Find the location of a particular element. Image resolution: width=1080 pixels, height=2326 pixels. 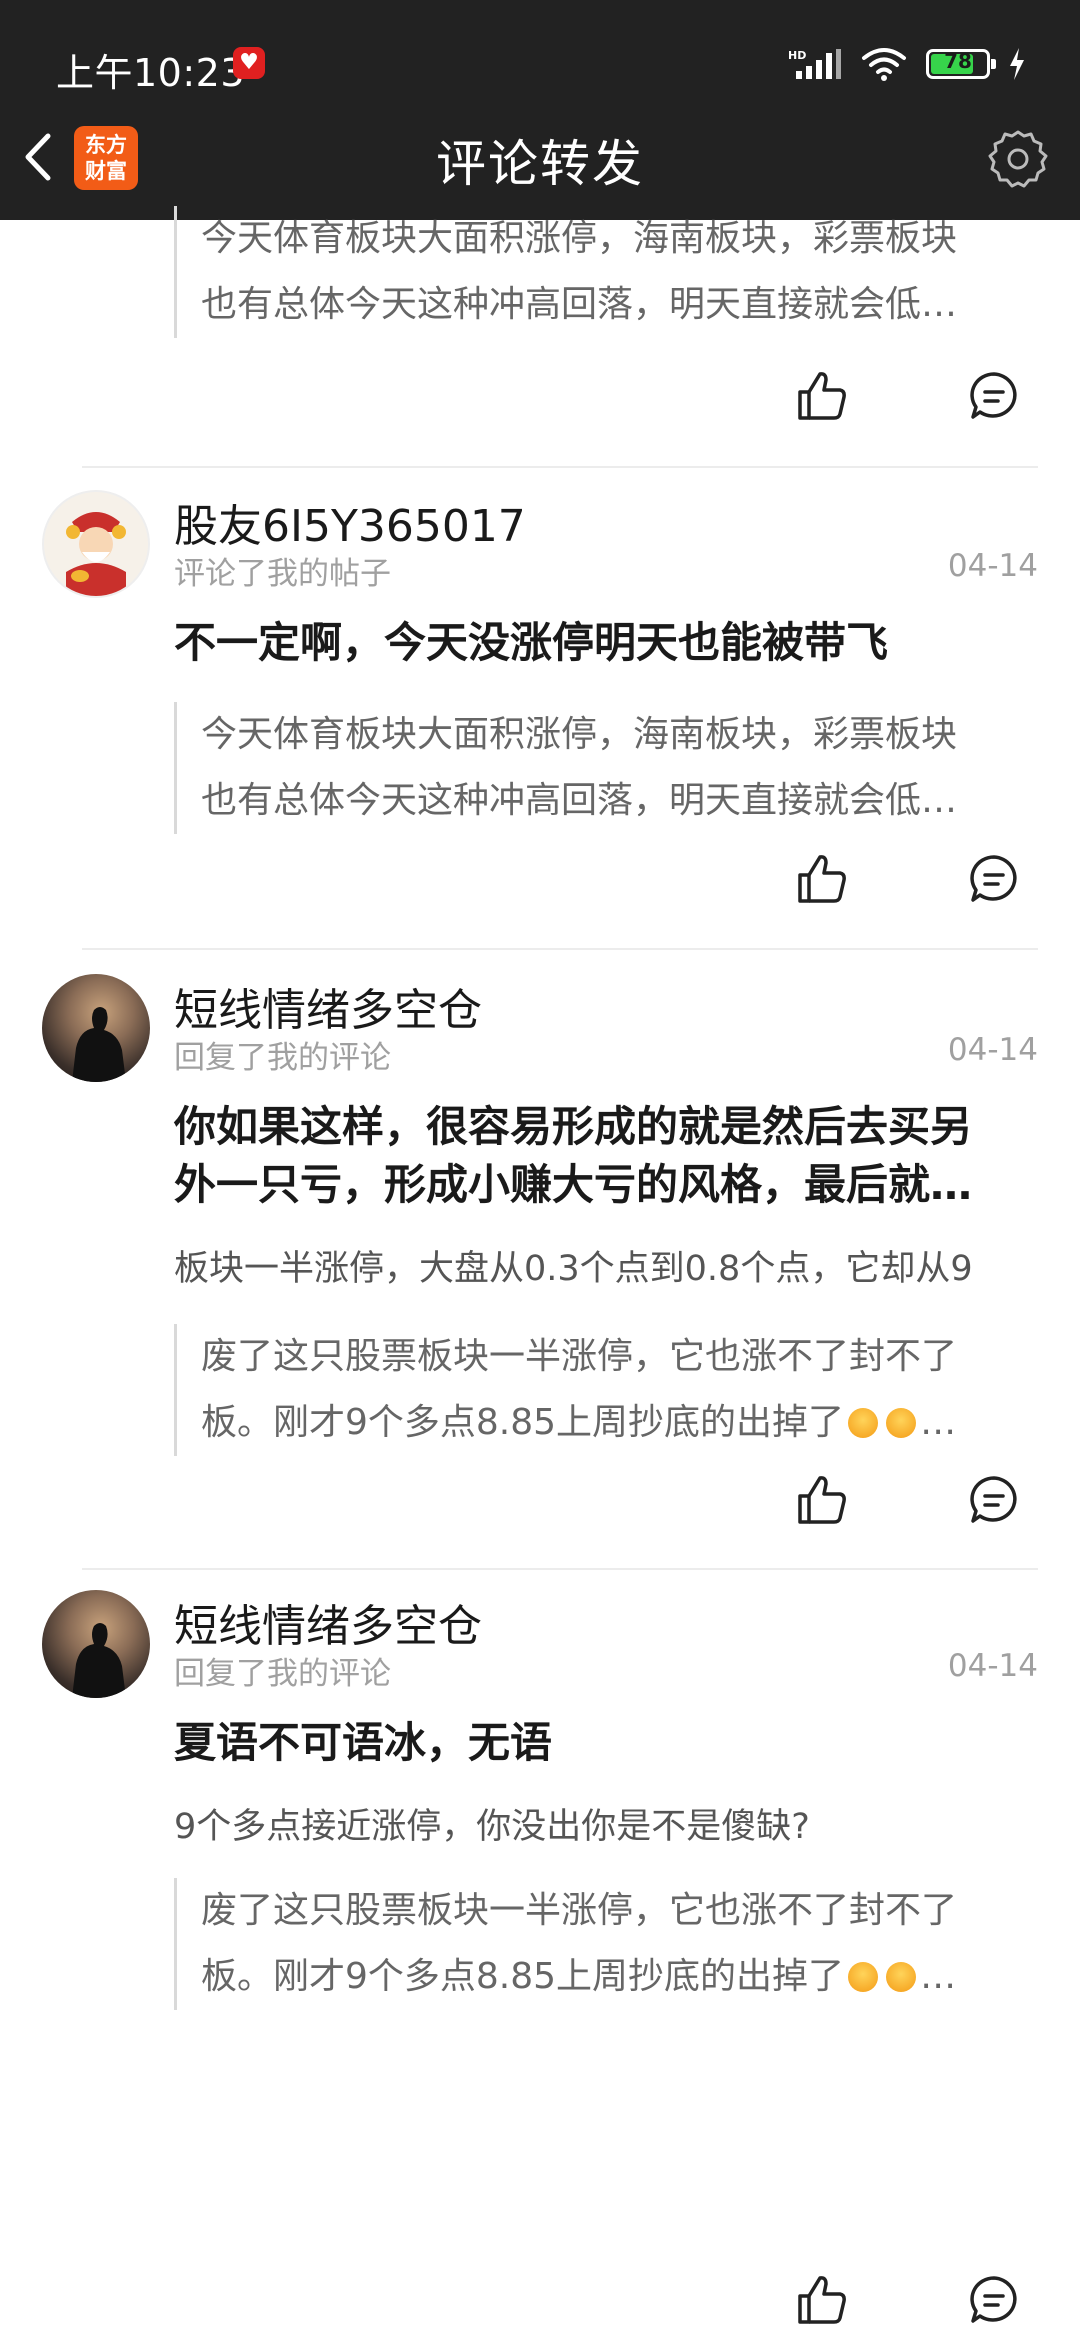

username: 股友6I5Y365017 is located at coordinates (350, 522).